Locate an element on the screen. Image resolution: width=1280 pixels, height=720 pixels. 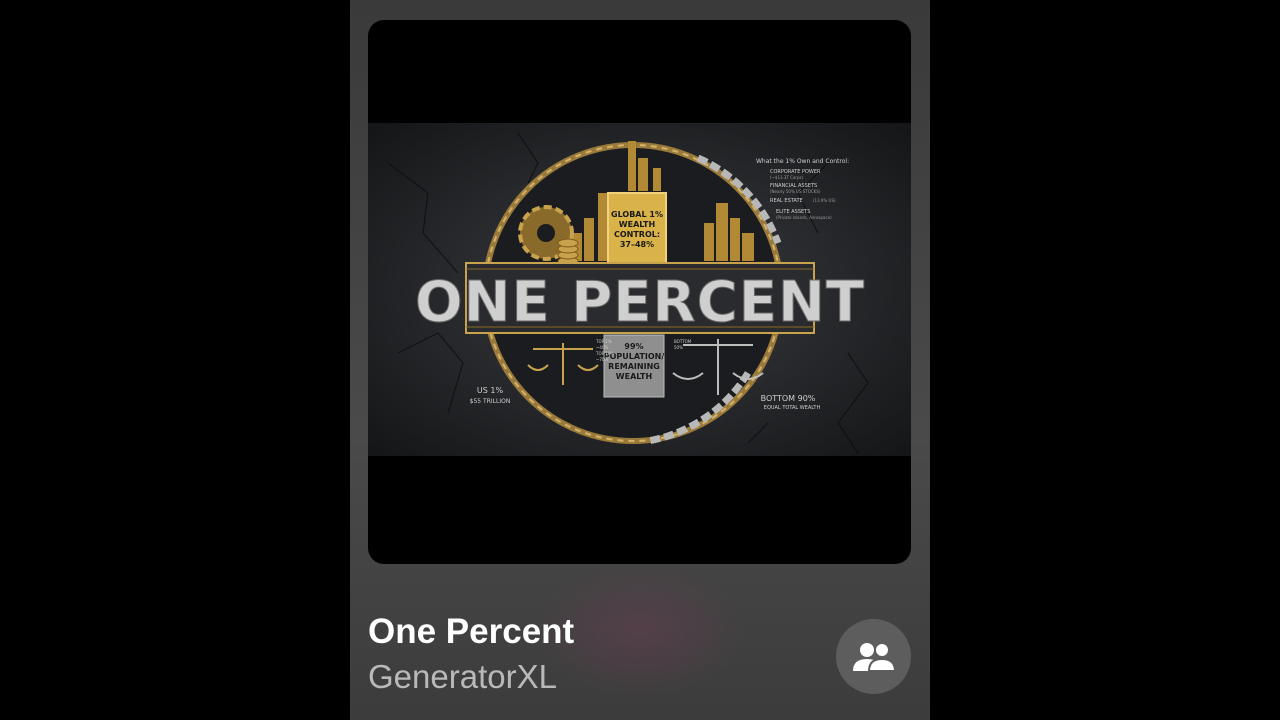
bottom-box-line: REMAINING is located at coordinates (634, 366).